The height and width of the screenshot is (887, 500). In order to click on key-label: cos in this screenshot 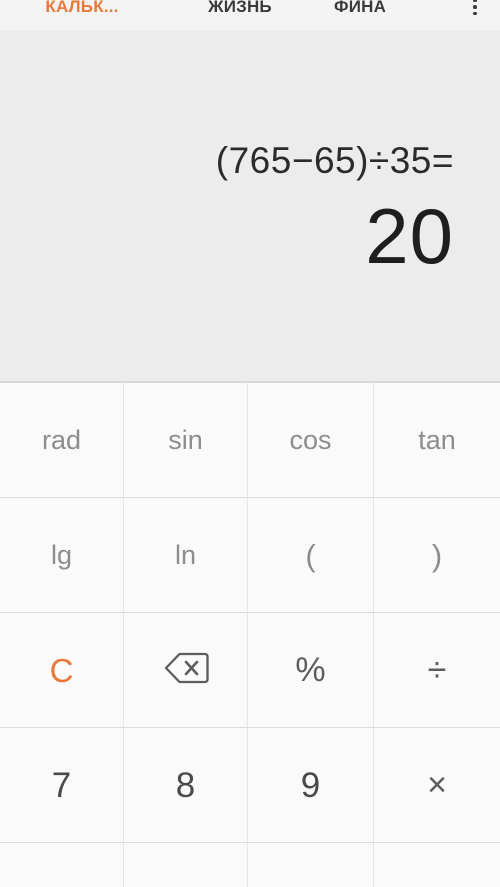, I will do `click(310, 439)`.